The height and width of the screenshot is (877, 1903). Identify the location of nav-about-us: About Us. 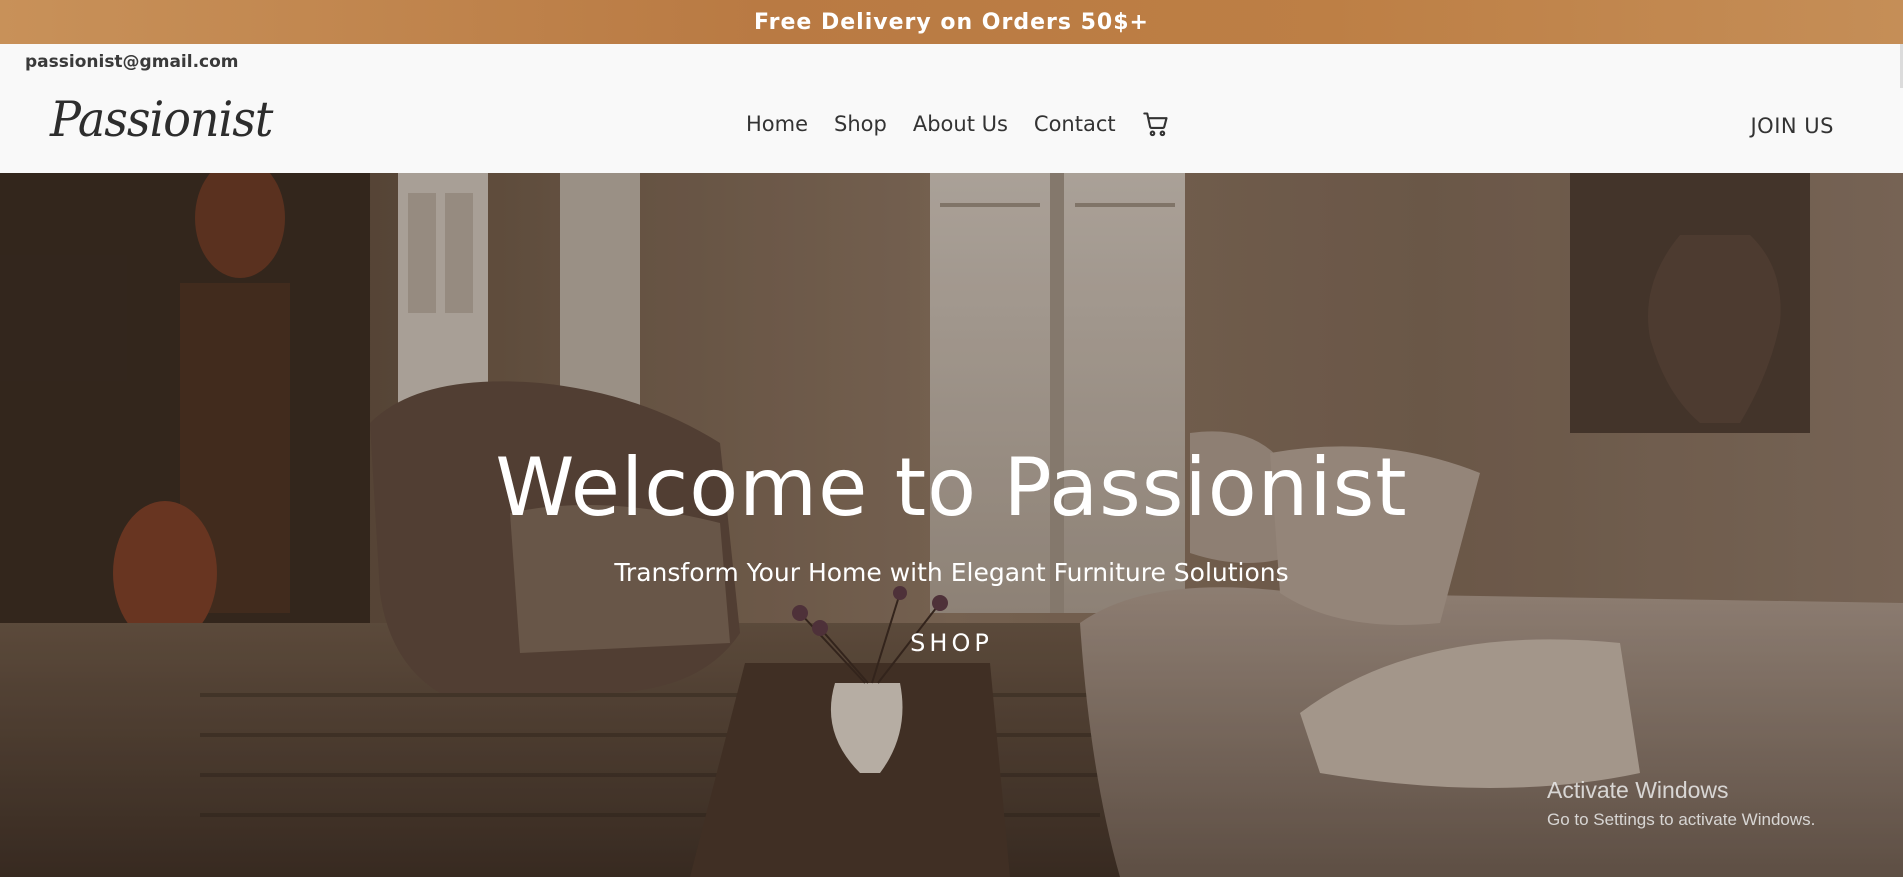
(960, 124).